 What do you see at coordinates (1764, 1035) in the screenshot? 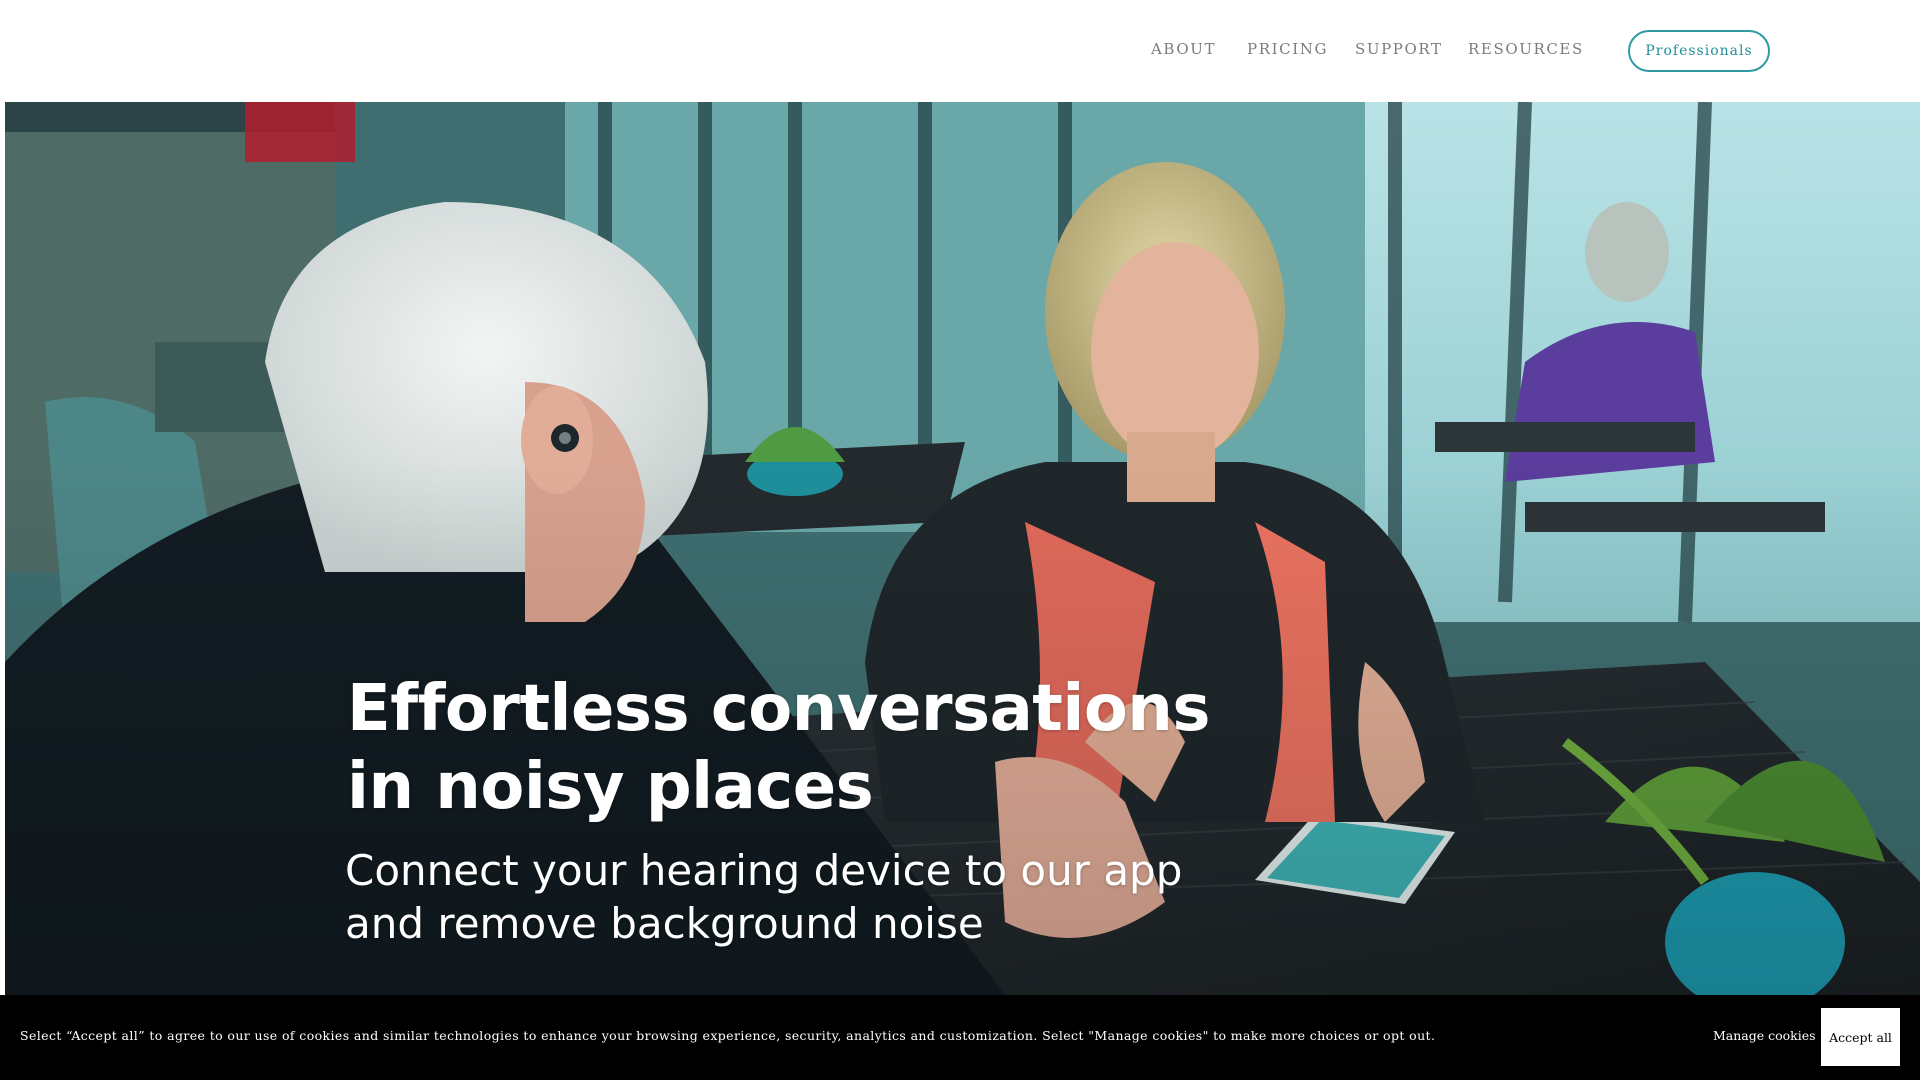
I see `manage-cookies-link: Manage cookies` at bounding box center [1764, 1035].